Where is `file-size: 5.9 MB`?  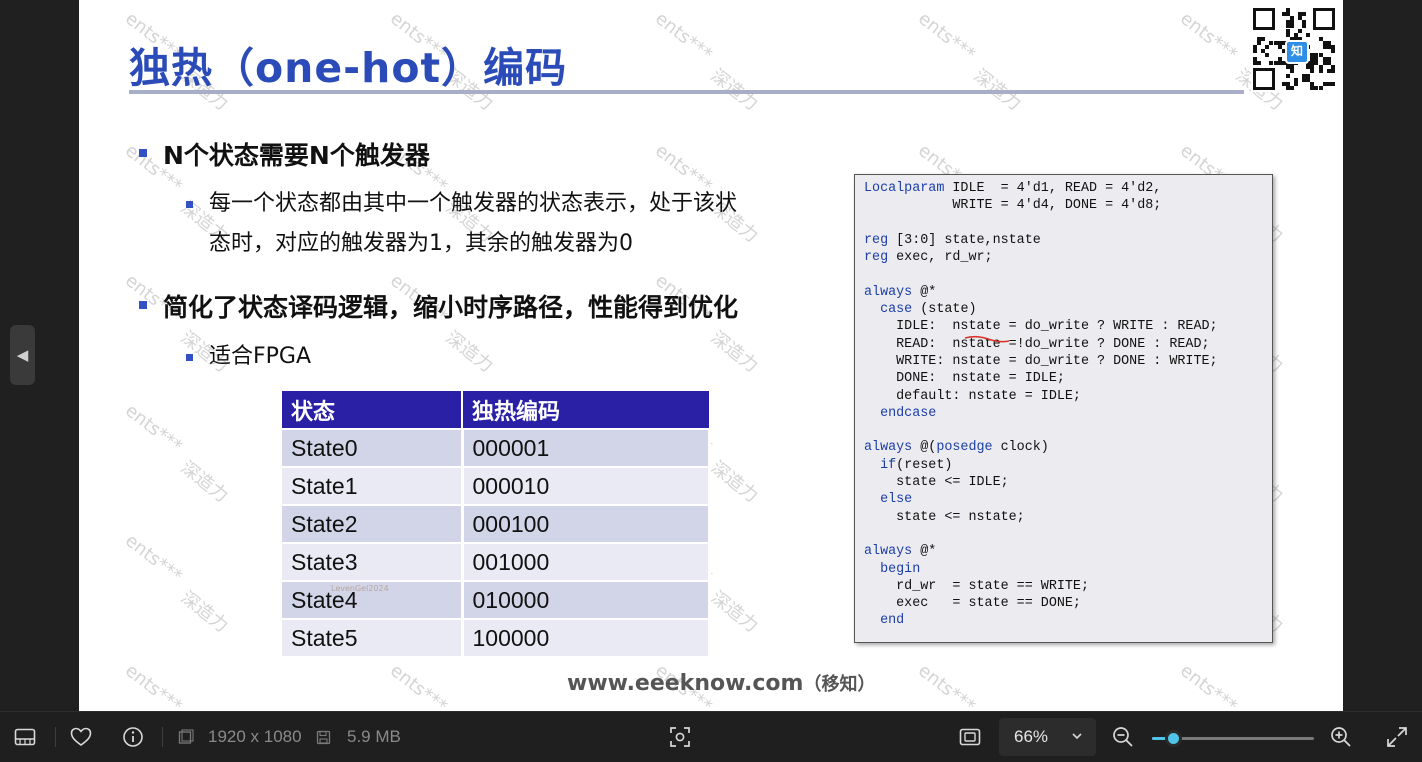
file-size: 5.9 MB is located at coordinates (358, 737).